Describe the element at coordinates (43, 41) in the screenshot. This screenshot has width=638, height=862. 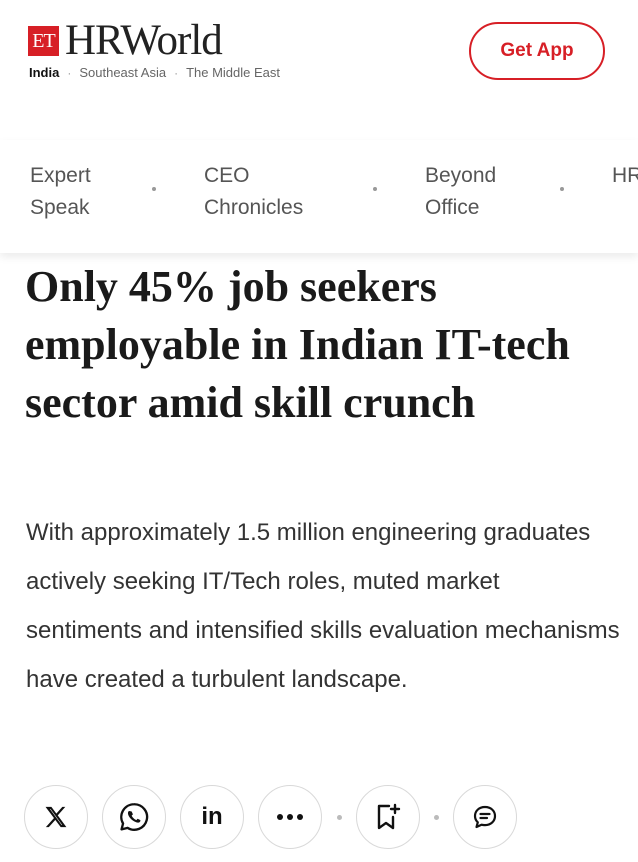
I see `et-logo-badge: ET` at that location.